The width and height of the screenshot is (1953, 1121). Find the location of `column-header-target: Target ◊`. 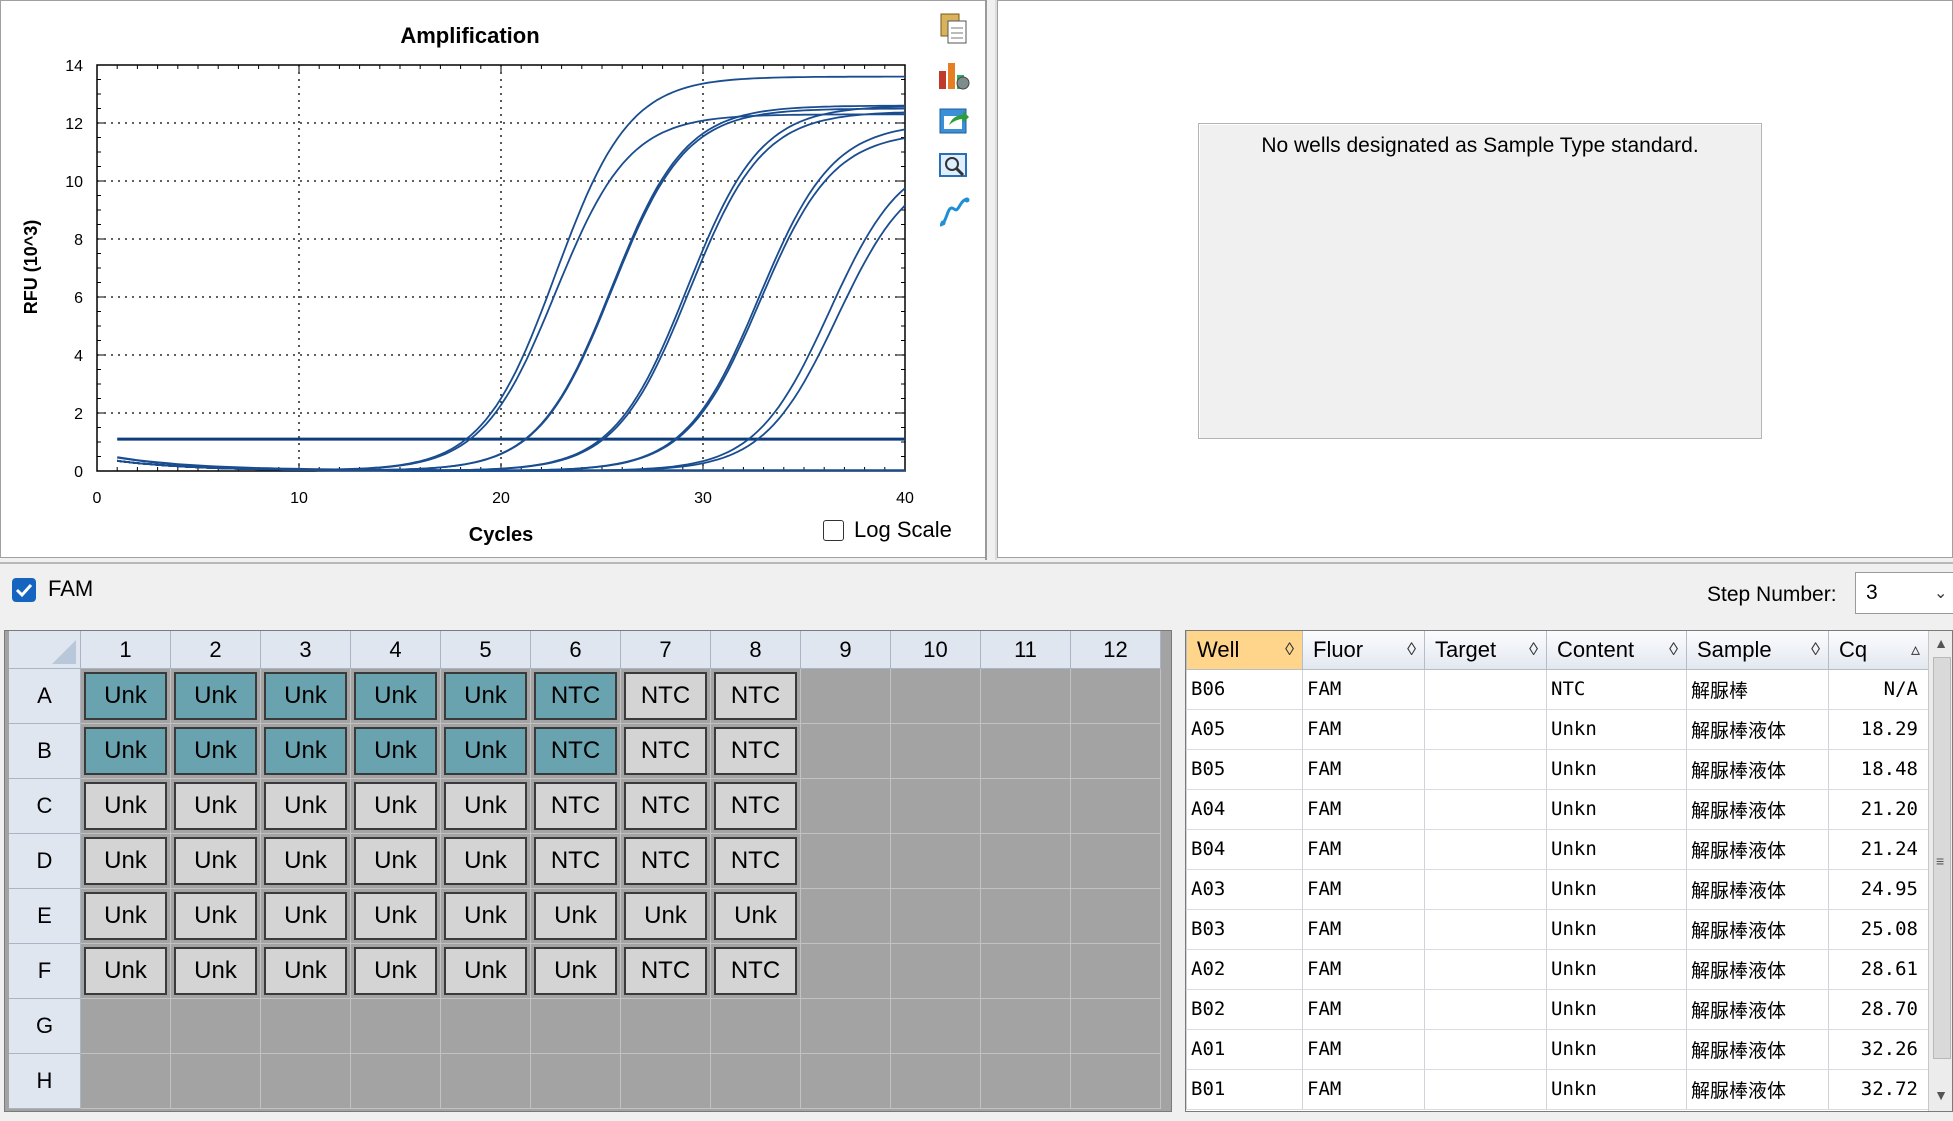

column-header-target: Target ◊ is located at coordinates (1485, 650).